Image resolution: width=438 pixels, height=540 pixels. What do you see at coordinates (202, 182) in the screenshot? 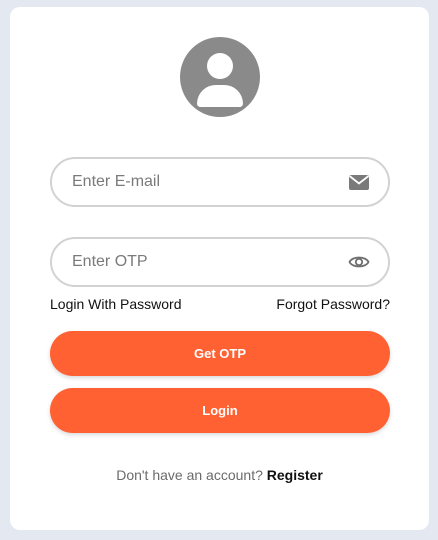
I see `email-input` at bounding box center [202, 182].